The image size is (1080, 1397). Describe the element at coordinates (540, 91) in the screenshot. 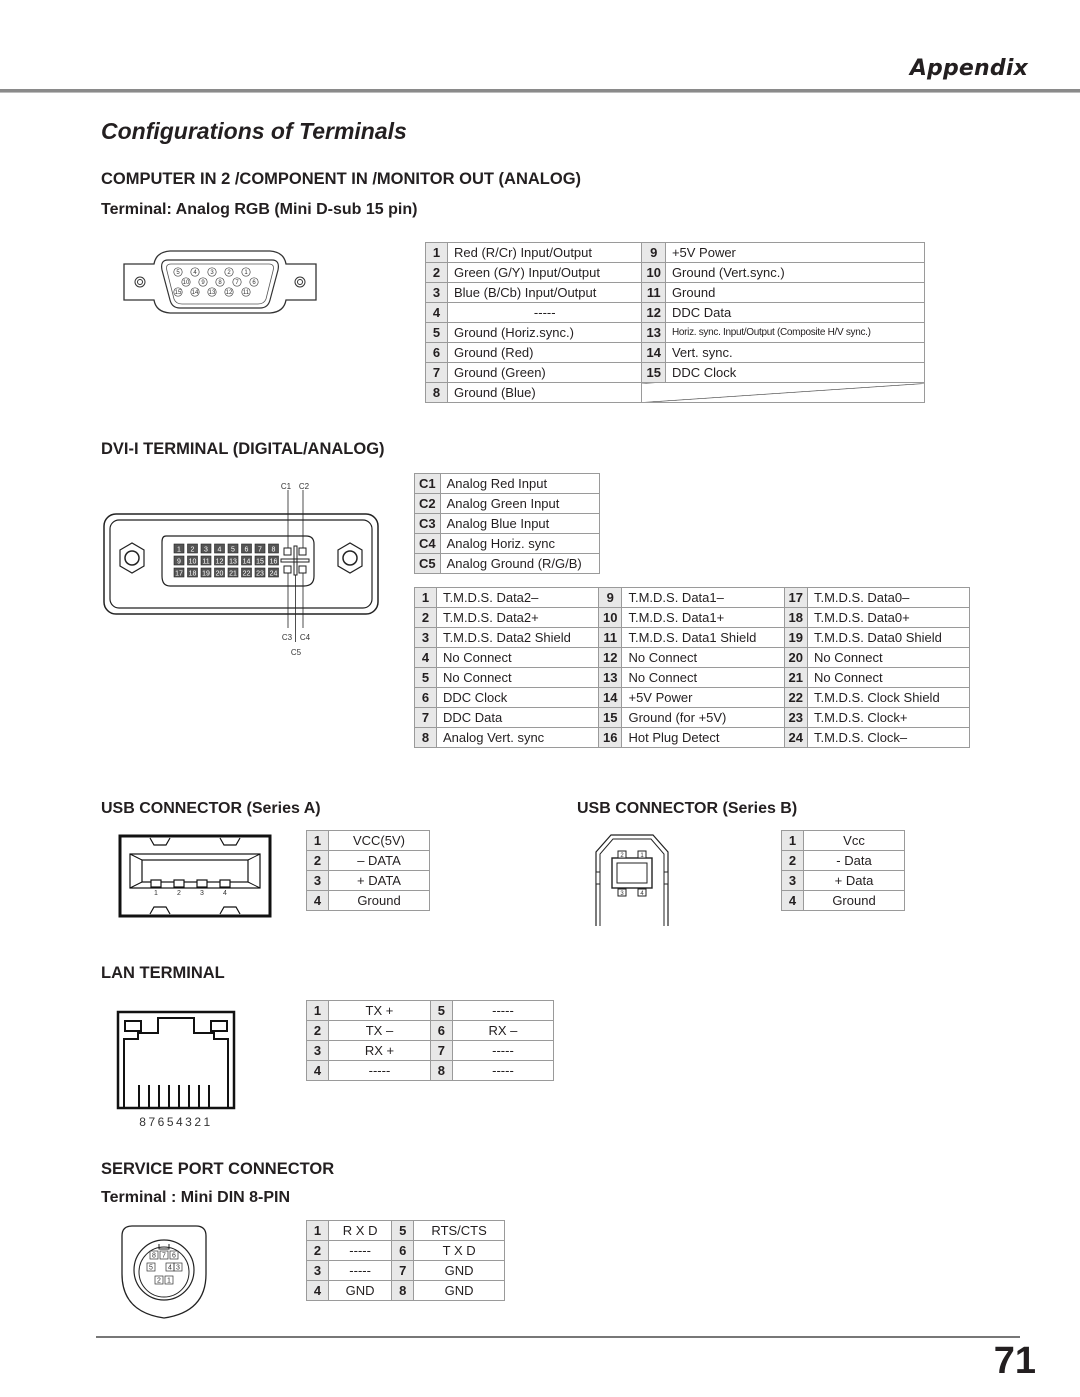

I see `header-divider` at that location.